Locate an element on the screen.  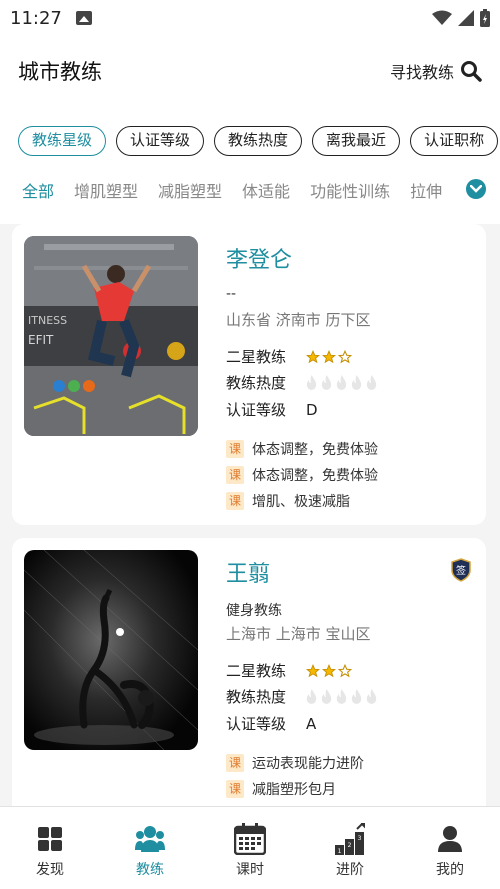
star-level-label: 二星教练 is located at coordinates (256, 671).